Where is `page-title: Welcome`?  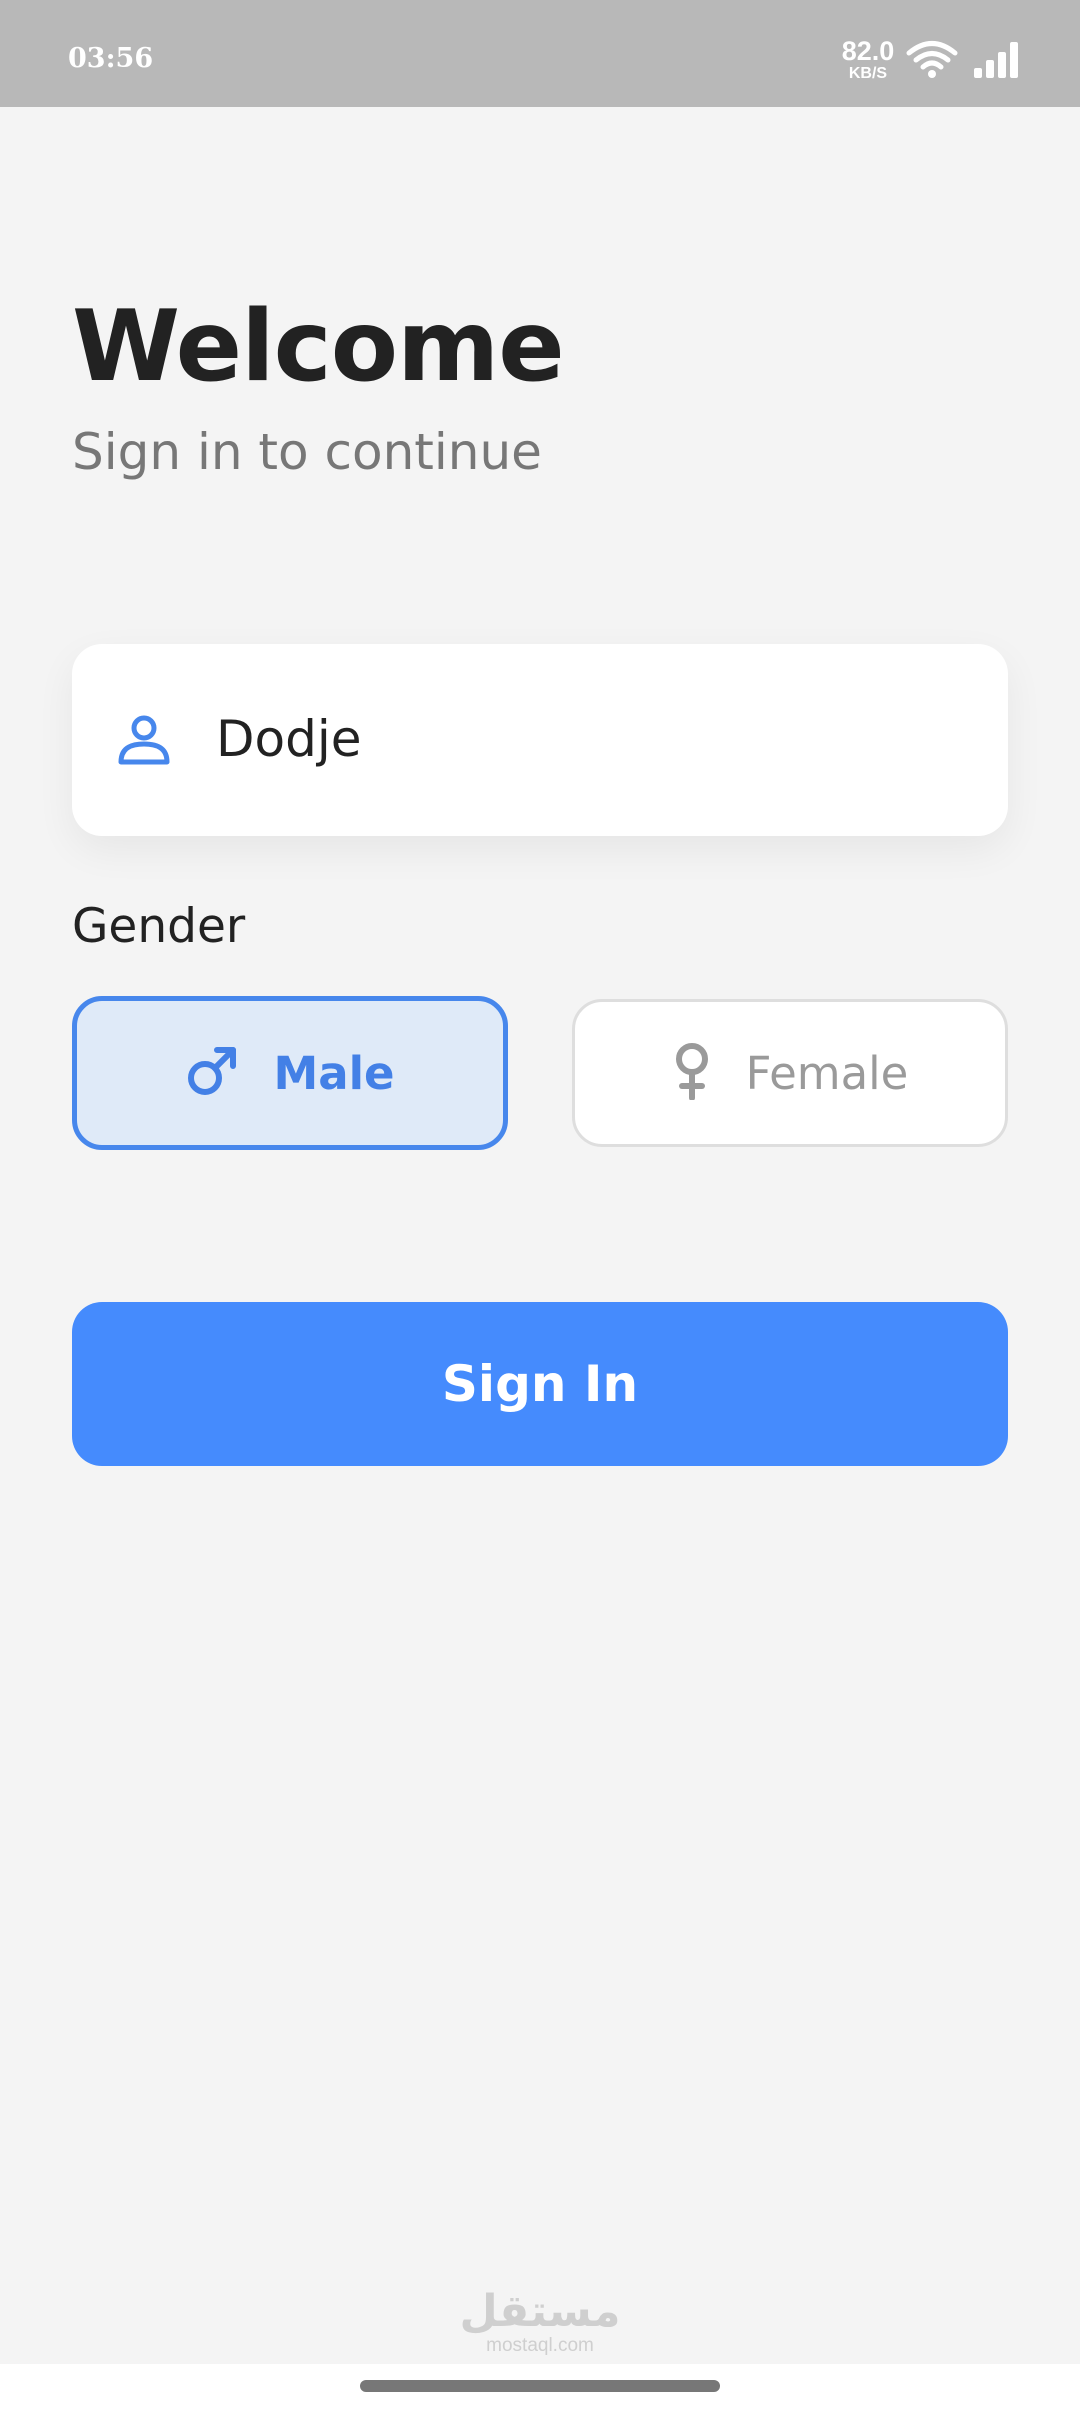
page-title: Welcome is located at coordinates (318, 347).